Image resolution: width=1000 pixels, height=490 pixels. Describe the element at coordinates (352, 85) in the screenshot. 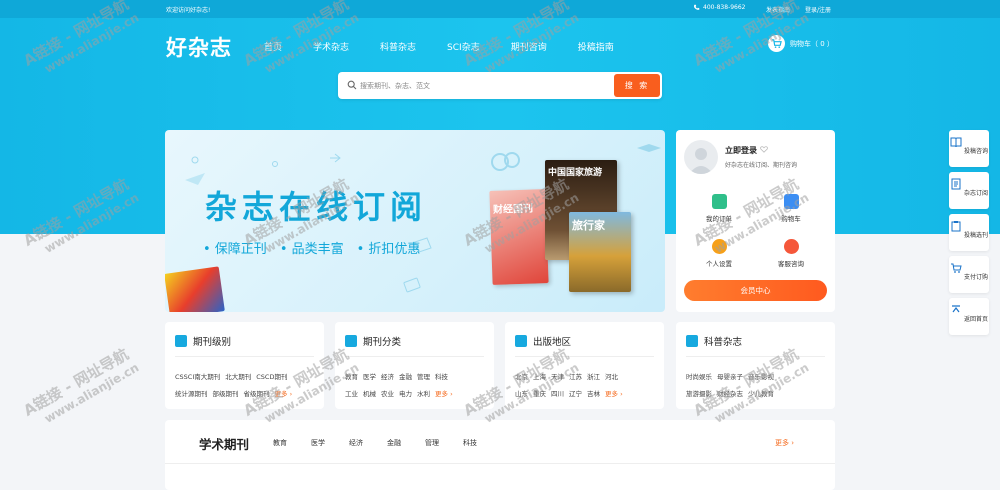

I see `search-icon` at that location.